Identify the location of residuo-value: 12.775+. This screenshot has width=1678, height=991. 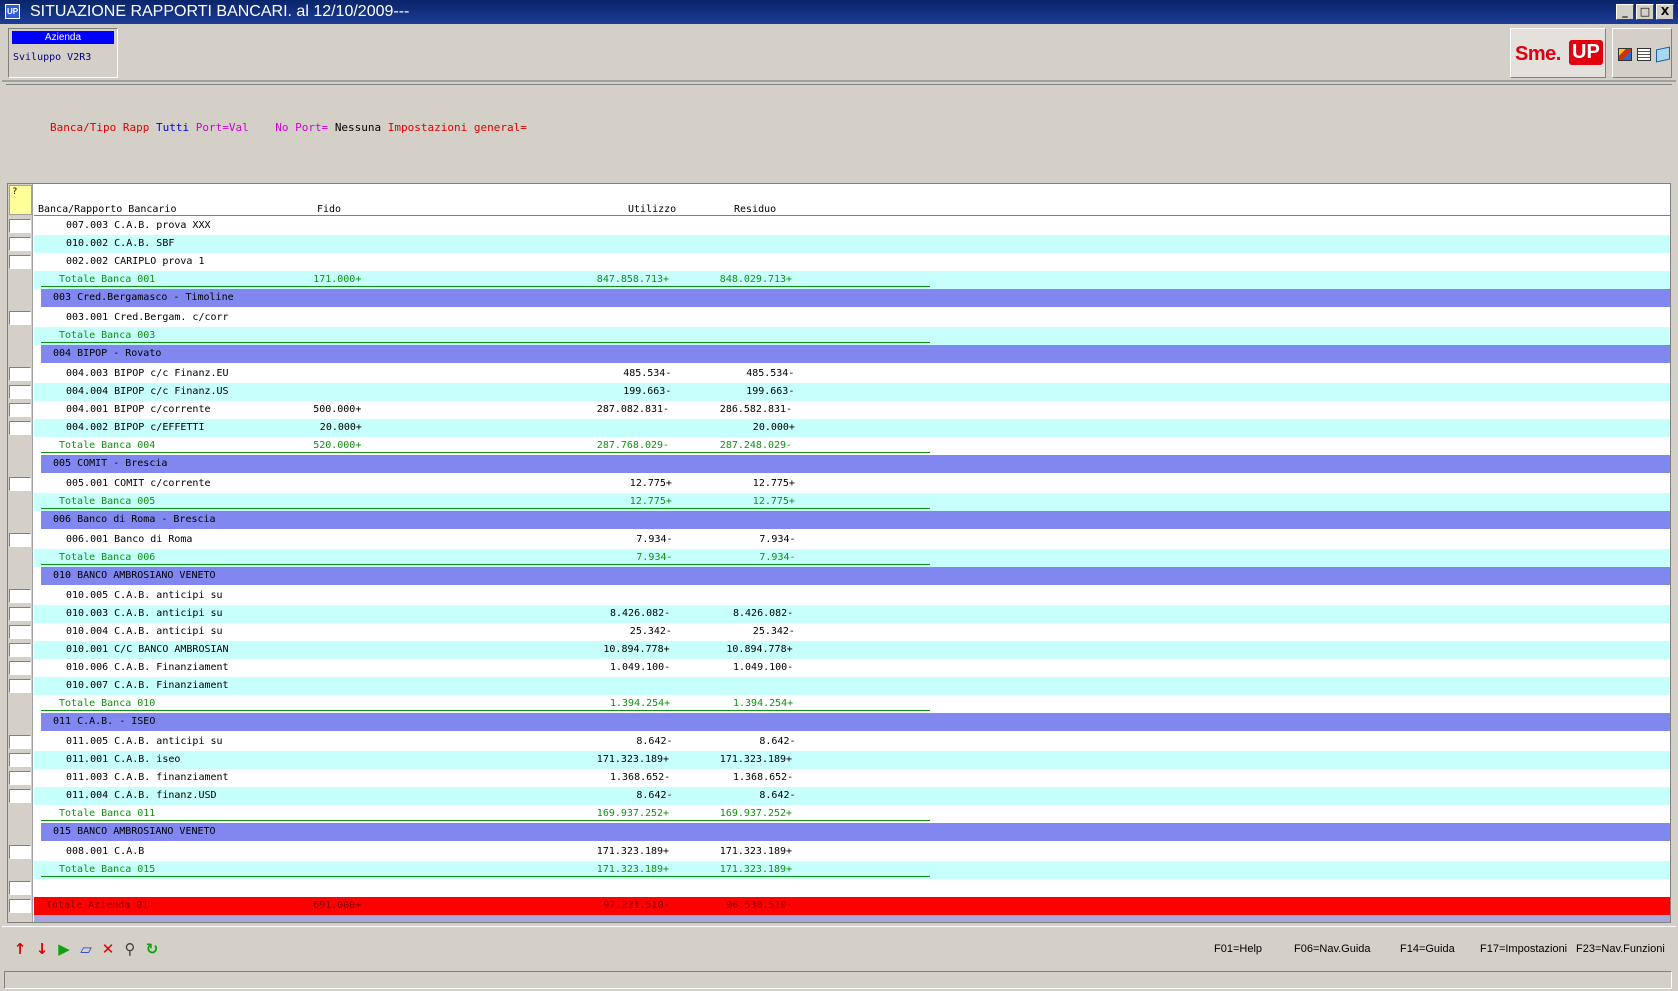
(773, 501).